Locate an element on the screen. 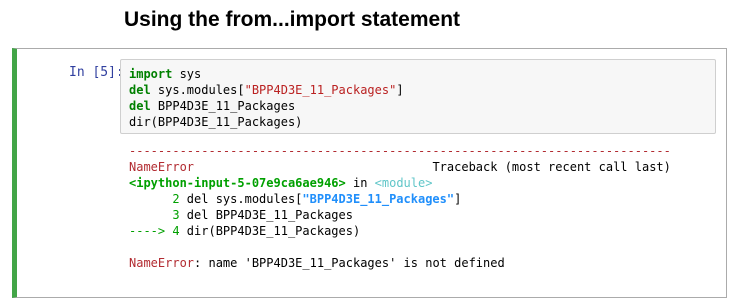 This screenshot has height=305, width=731. ipython-input-ref: <ipython-input-5-07e9ca6ae946> is located at coordinates (237, 183).